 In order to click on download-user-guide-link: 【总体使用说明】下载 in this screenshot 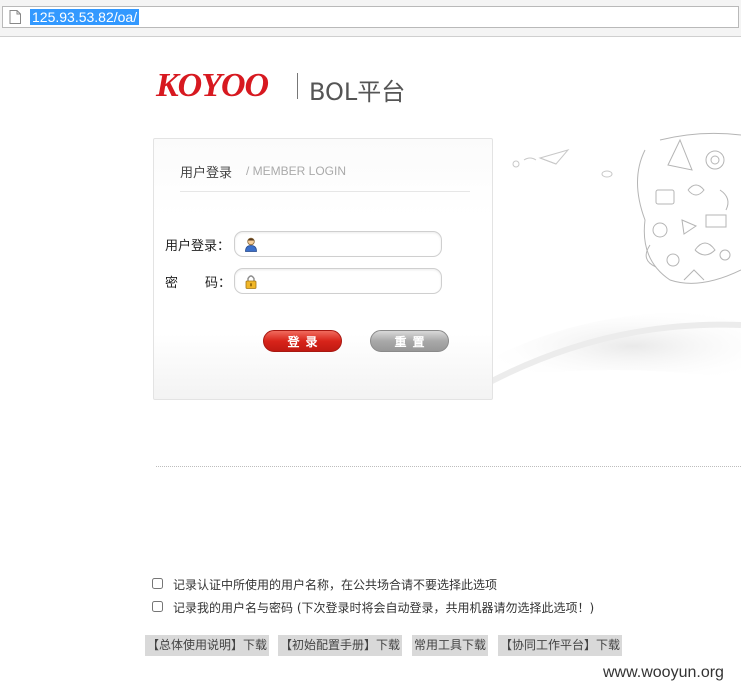, I will do `click(207, 645)`.